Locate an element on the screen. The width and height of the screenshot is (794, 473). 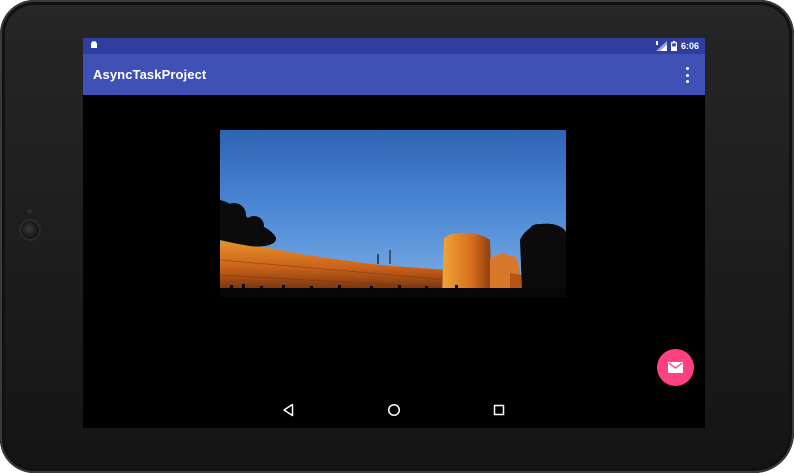
more-vert-icon is located at coordinates (687, 75).